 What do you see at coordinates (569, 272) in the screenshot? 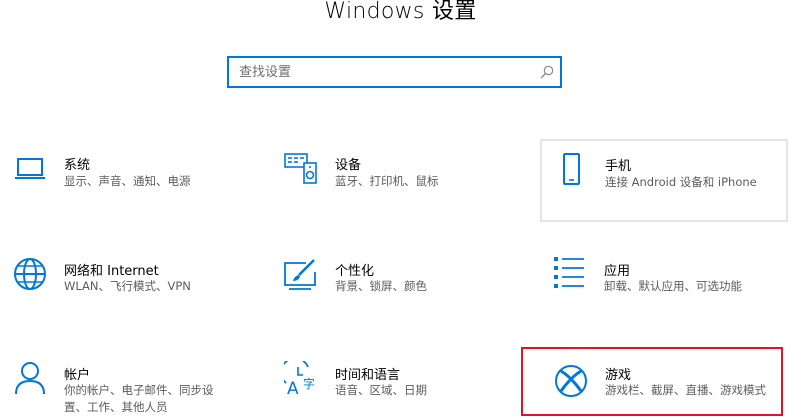
I see `apps-list-icon` at bounding box center [569, 272].